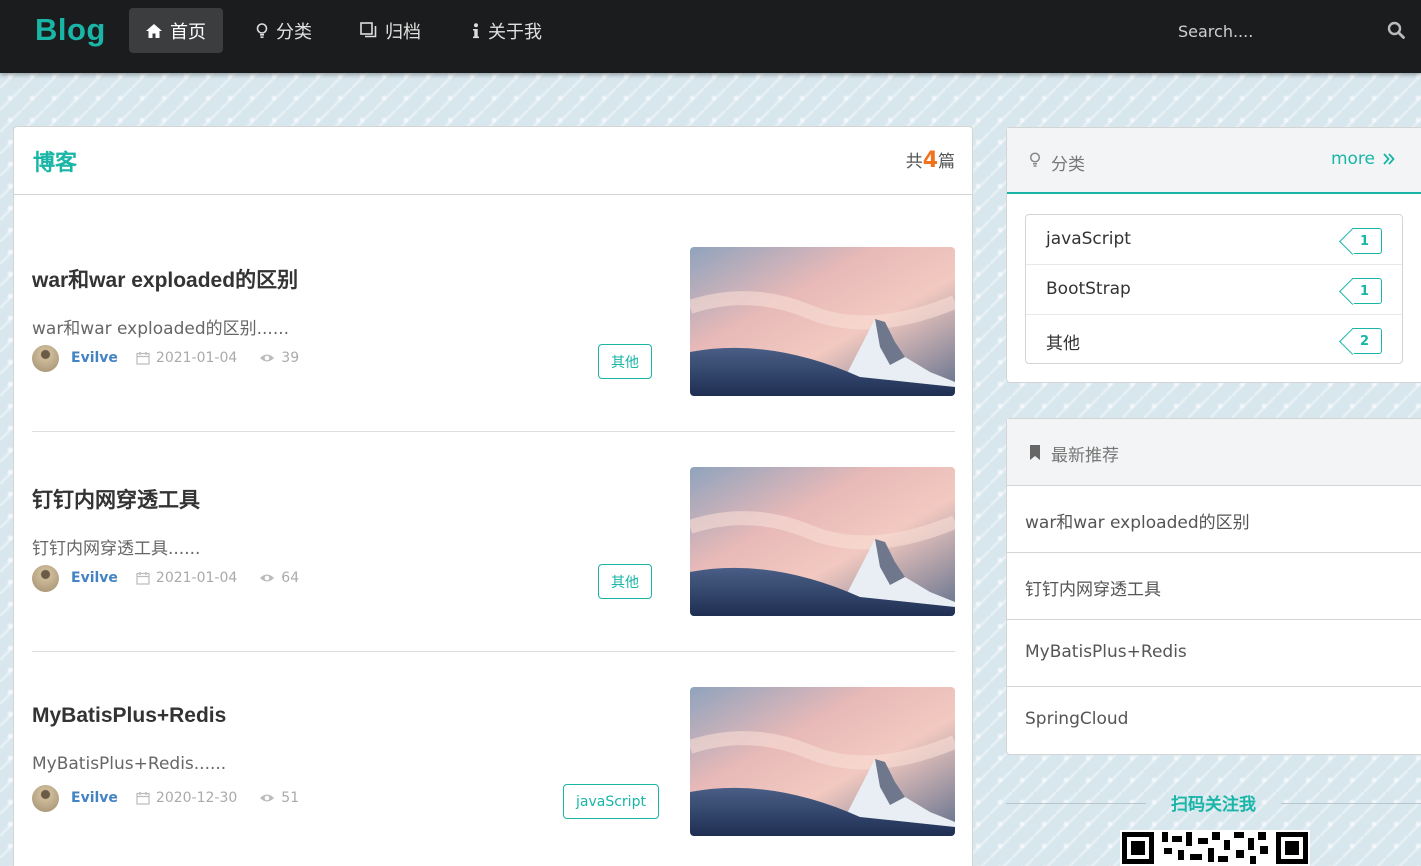 The width and height of the screenshot is (1421, 866). What do you see at coordinates (403, 32) in the screenshot?
I see `nav-item-label: 归档` at bounding box center [403, 32].